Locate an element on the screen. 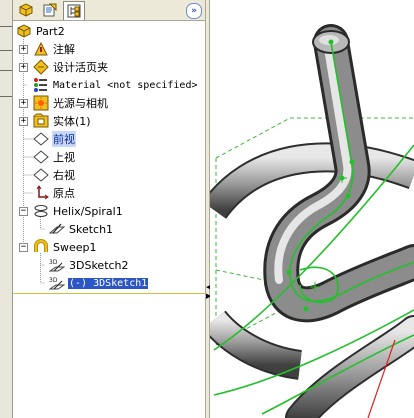 Image resolution: width=414 pixels, height=418 pixels. tab-configuration-manager is located at coordinates (74, 10).